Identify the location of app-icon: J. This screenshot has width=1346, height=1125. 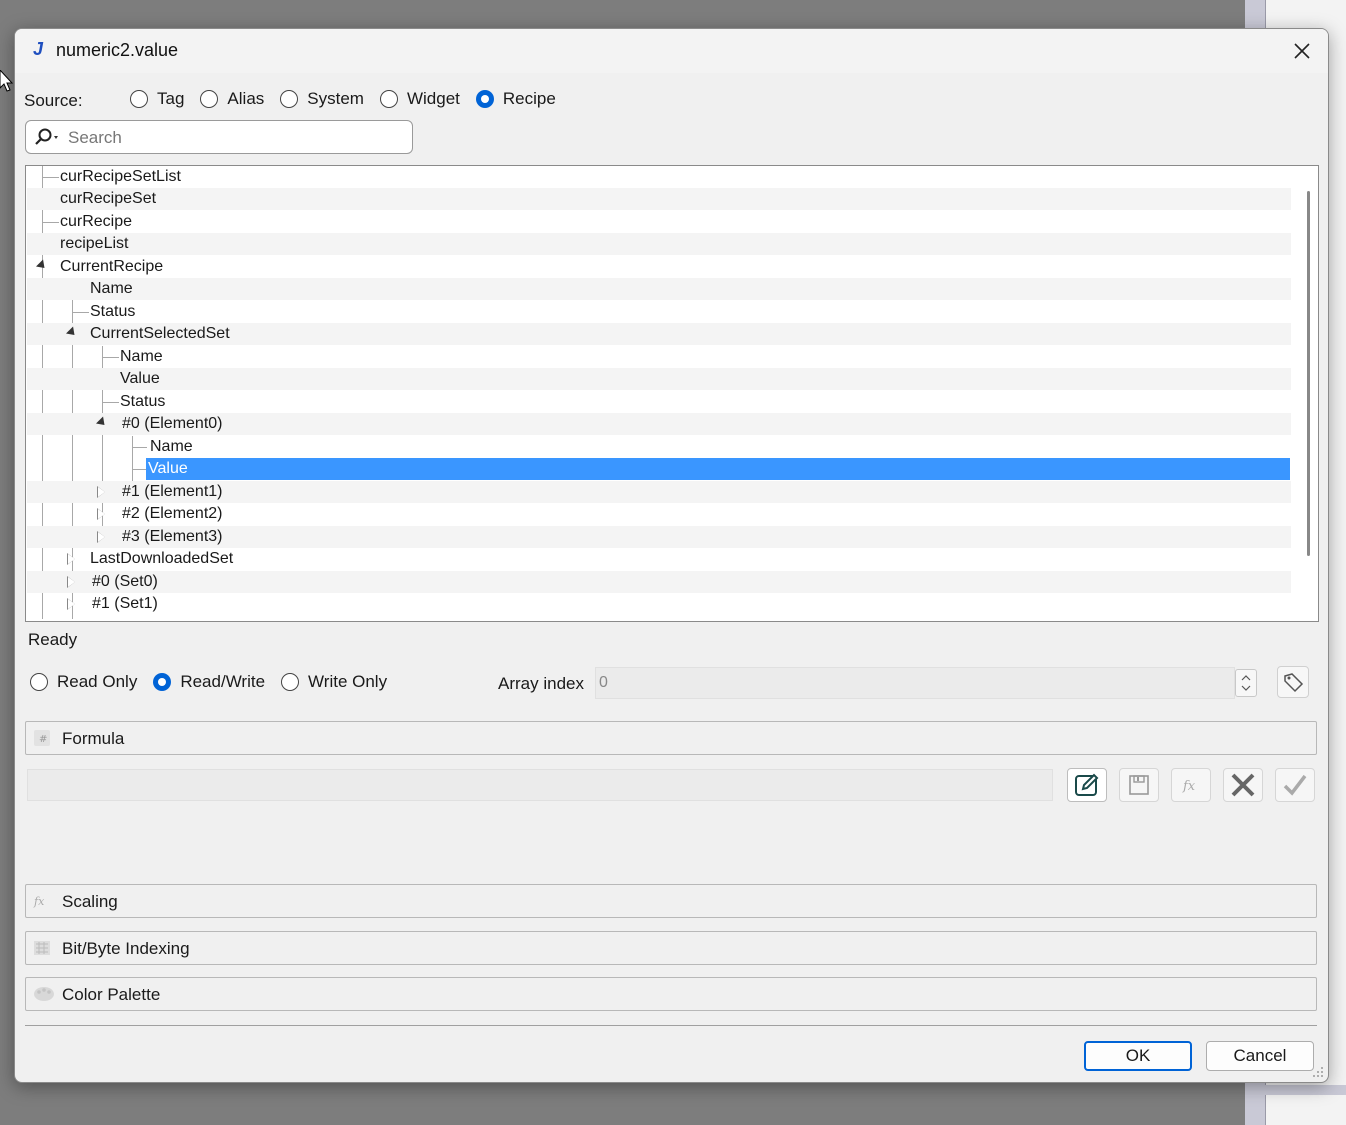
(37, 49).